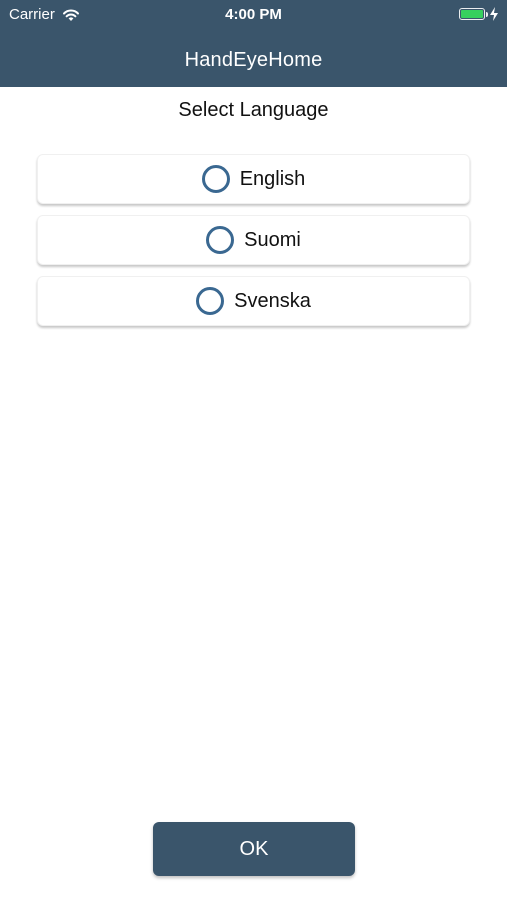 The height and width of the screenshot is (900, 507). What do you see at coordinates (487, 14) in the screenshot?
I see `battery-cap` at bounding box center [487, 14].